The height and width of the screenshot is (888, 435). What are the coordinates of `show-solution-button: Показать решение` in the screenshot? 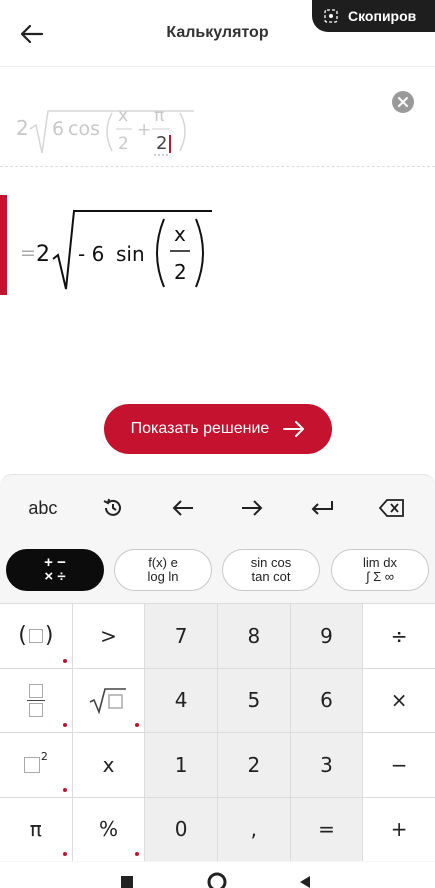 It's located at (218, 429).